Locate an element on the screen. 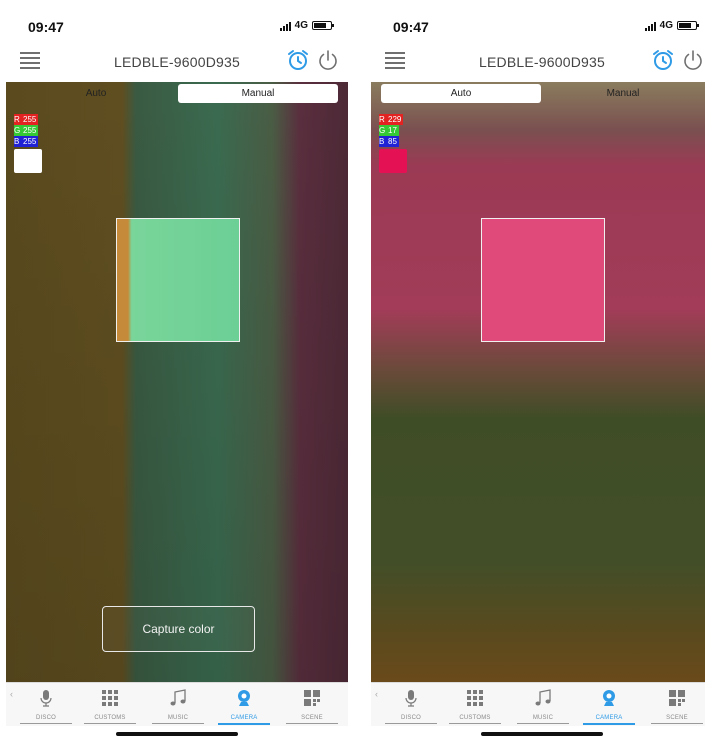  rgb-readout: R 229 G 17 B 85 is located at coordinates (393, 143).